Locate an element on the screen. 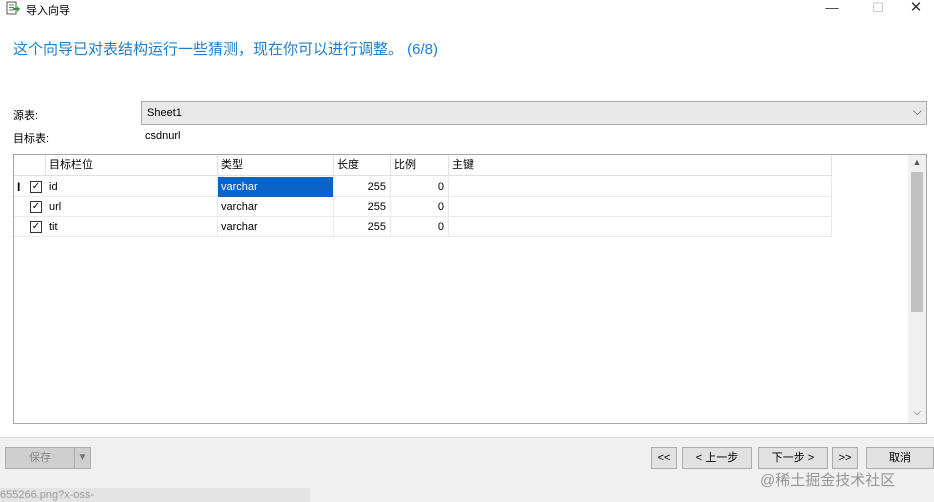 The image size is (934, 502). field-name-cell: id is located at coordinates (132, 187).